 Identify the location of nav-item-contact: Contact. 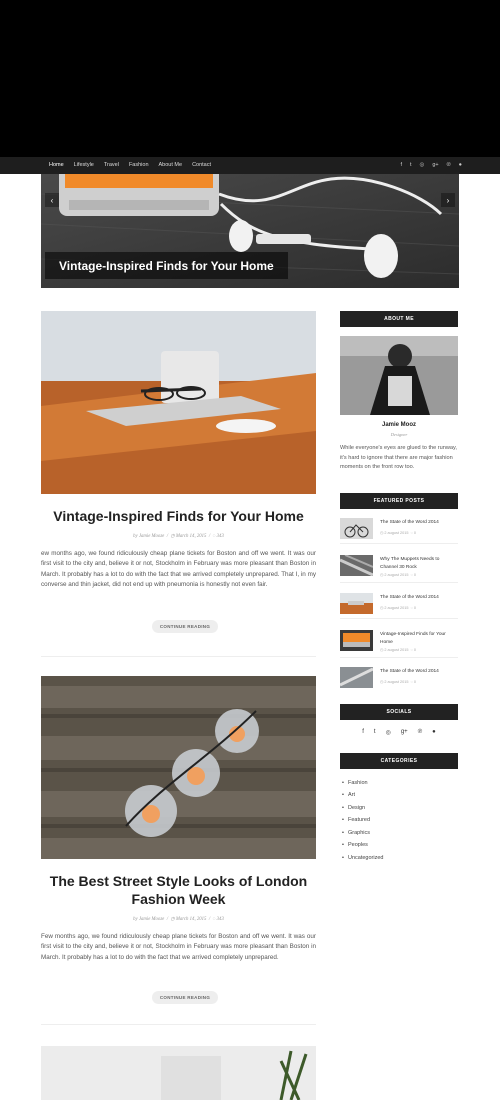
(201, 165).